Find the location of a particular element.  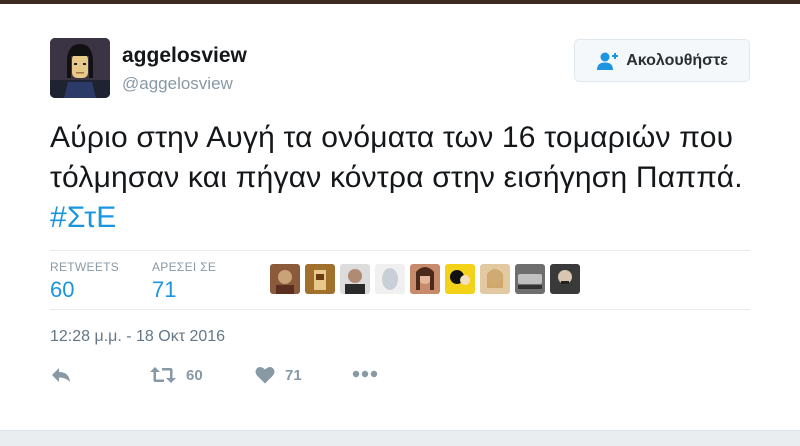

retweet-count: 60 is located at coordinates (194, 375).